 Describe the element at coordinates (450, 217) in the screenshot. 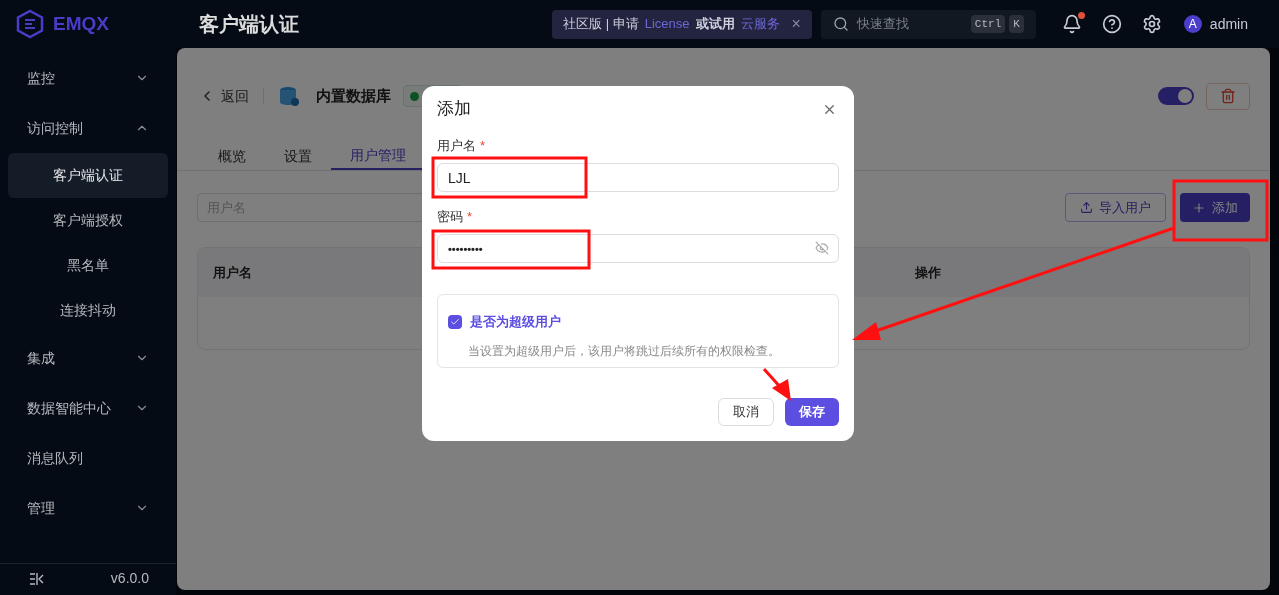

I see `field-label: 密码` at that location.